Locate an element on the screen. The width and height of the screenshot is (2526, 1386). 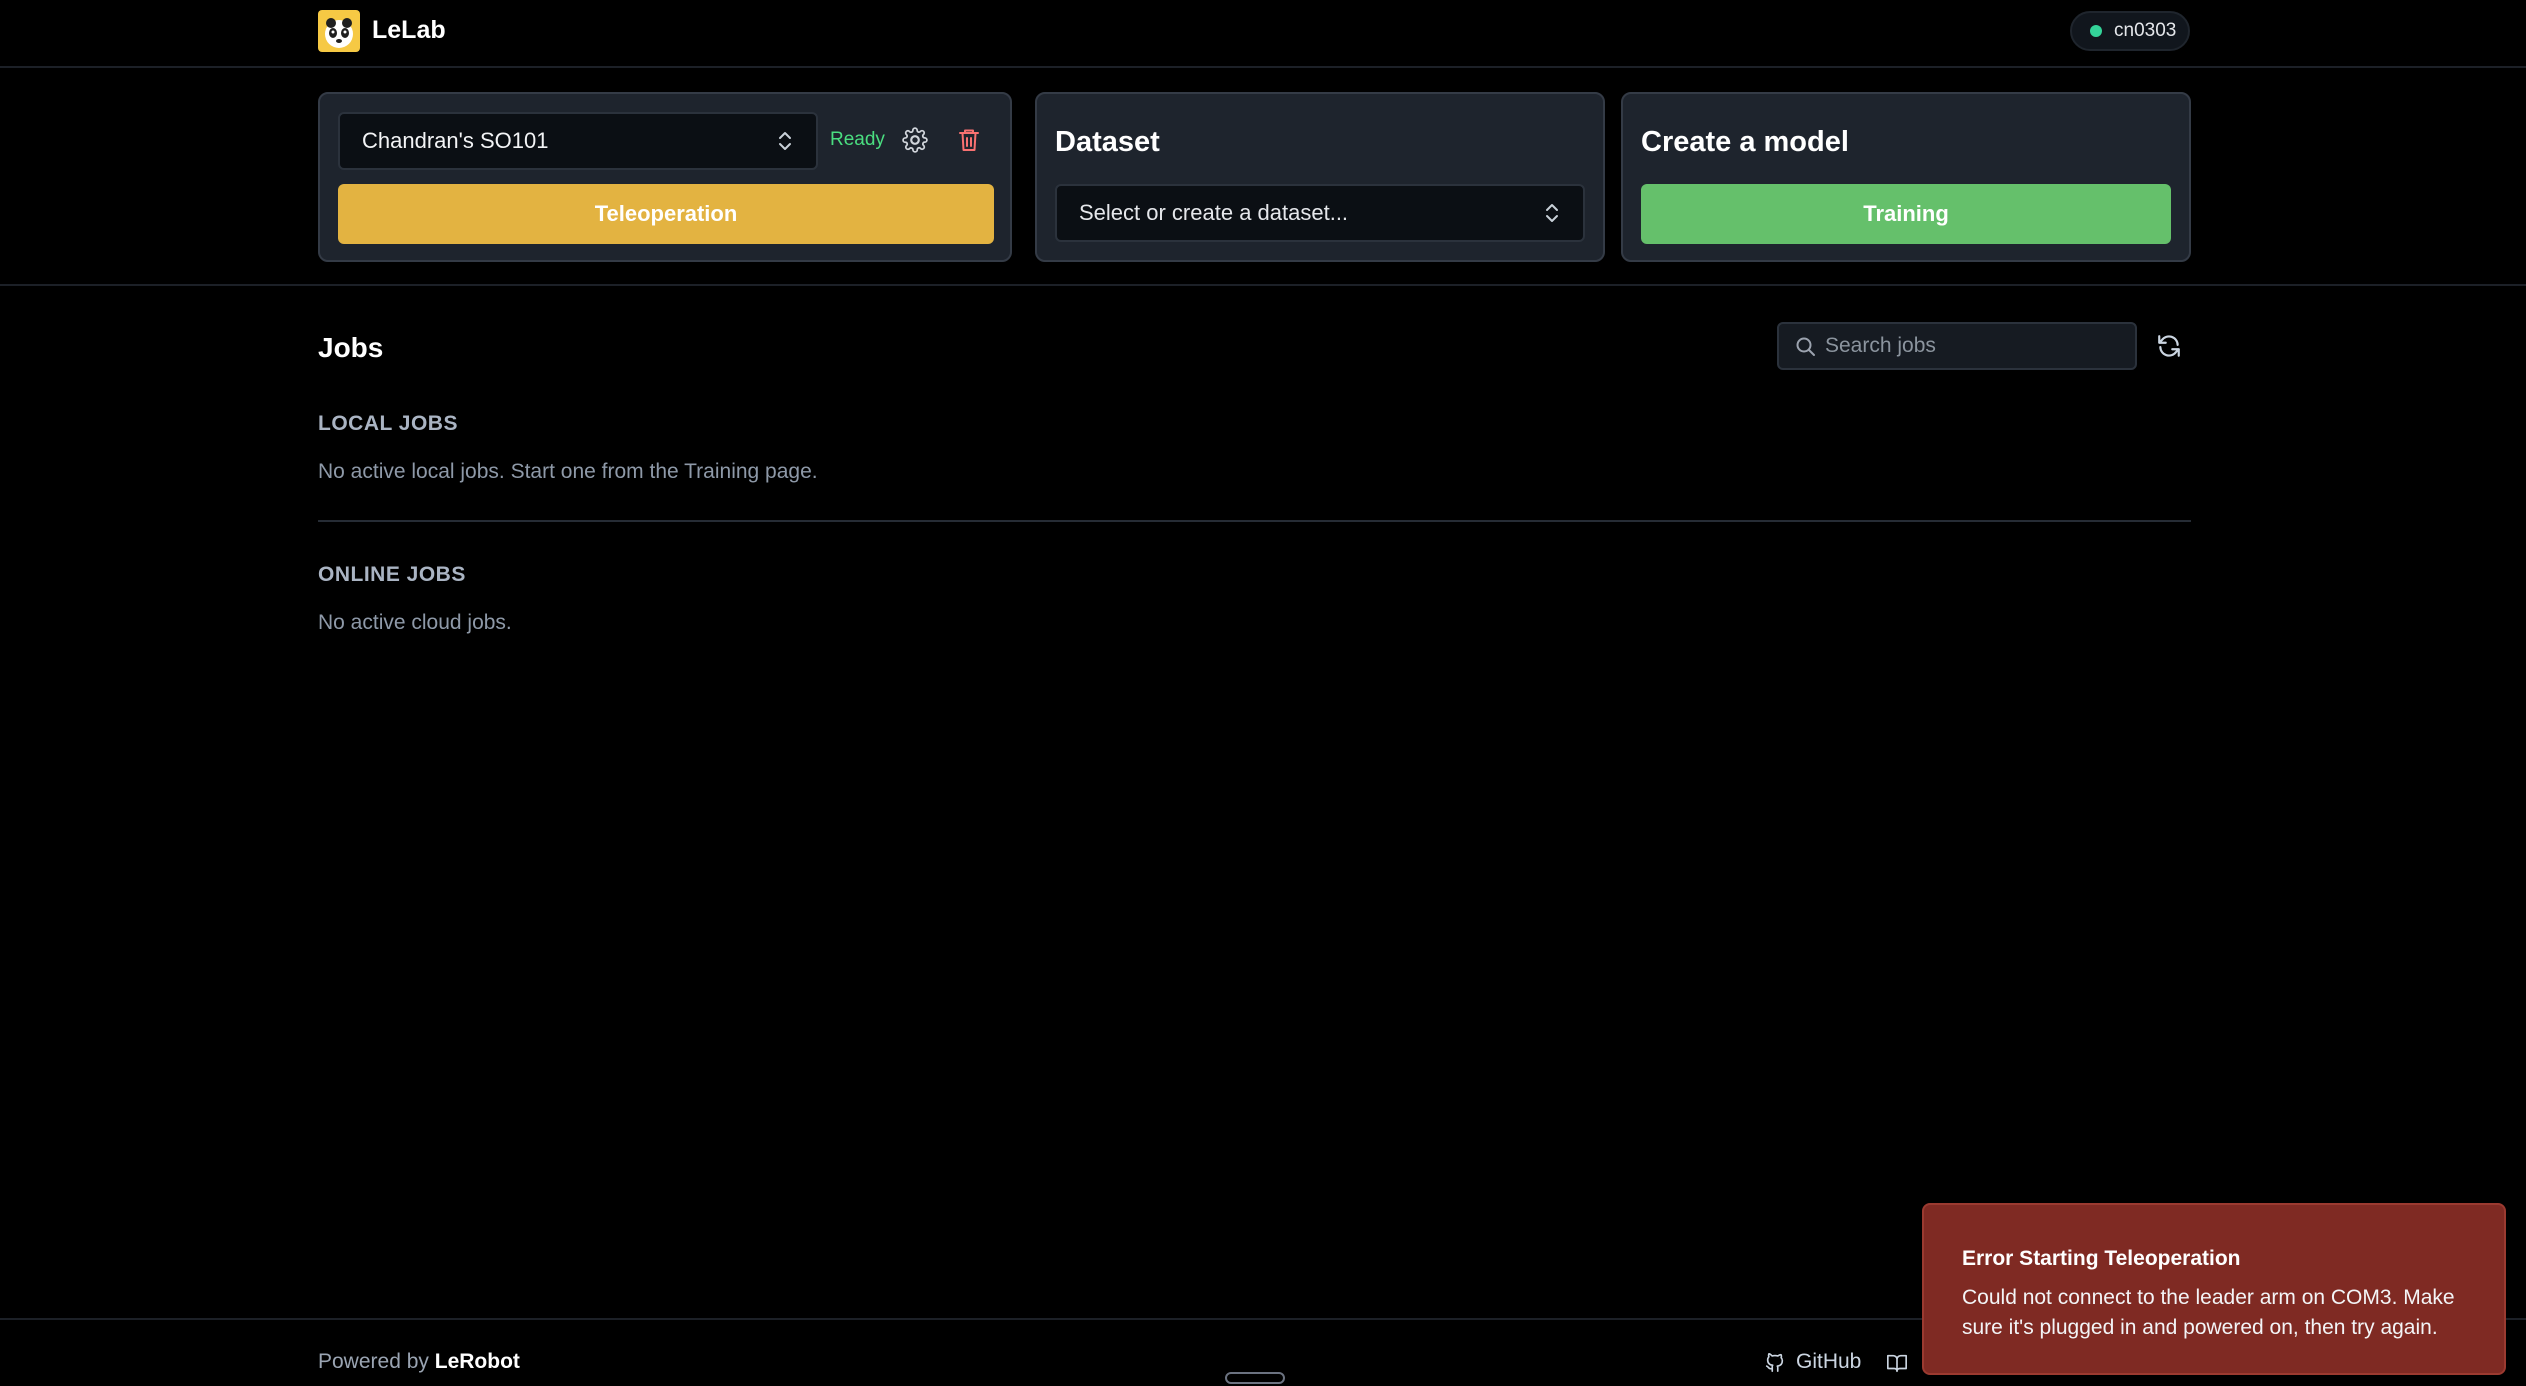
online-jobs-empty: No active cloud jobs. is located at coordinates (415, 622).